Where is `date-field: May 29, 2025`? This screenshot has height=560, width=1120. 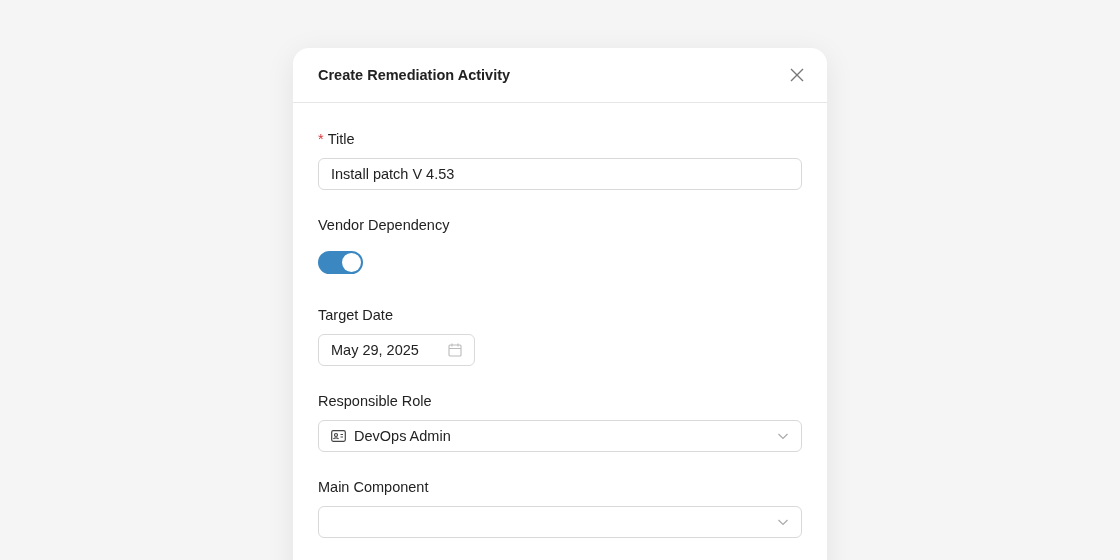
date-field: May 29, 2025 is located at coordinates (396, 350).